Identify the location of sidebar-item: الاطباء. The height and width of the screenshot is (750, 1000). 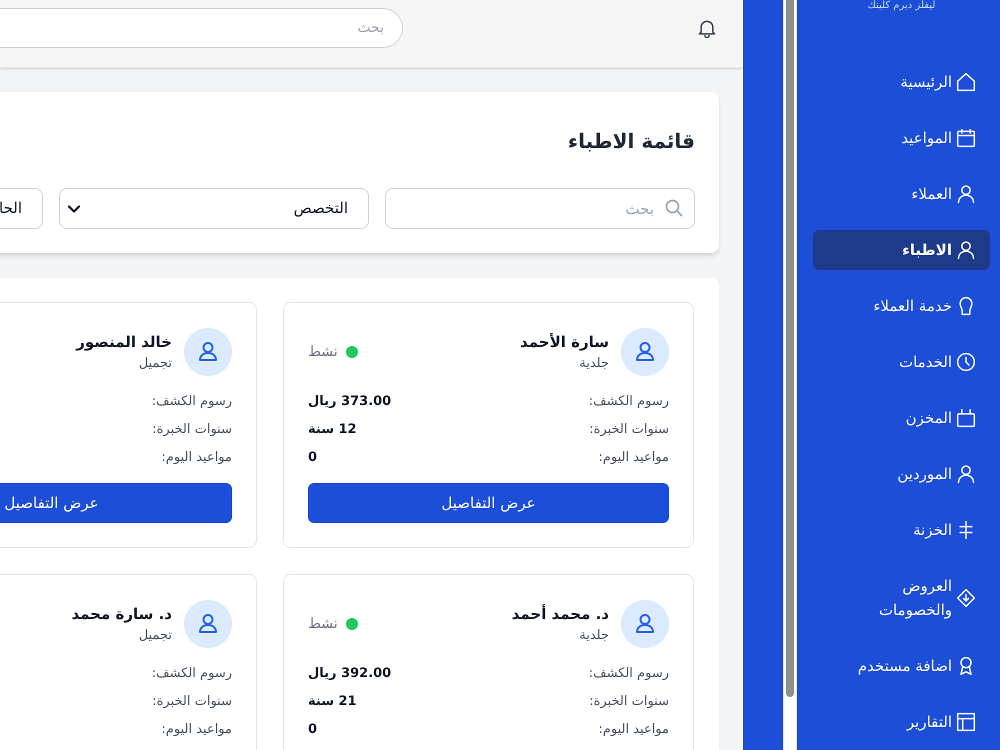
(901, 250).